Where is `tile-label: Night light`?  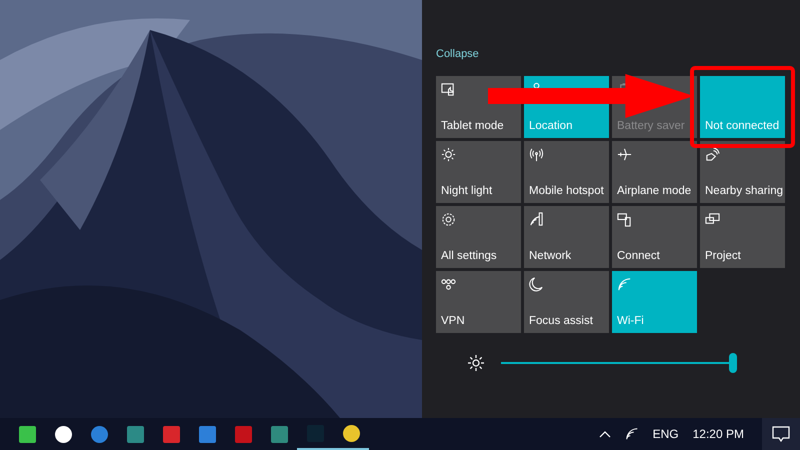
tile-label: Night light is located at coordinates (467, 191).